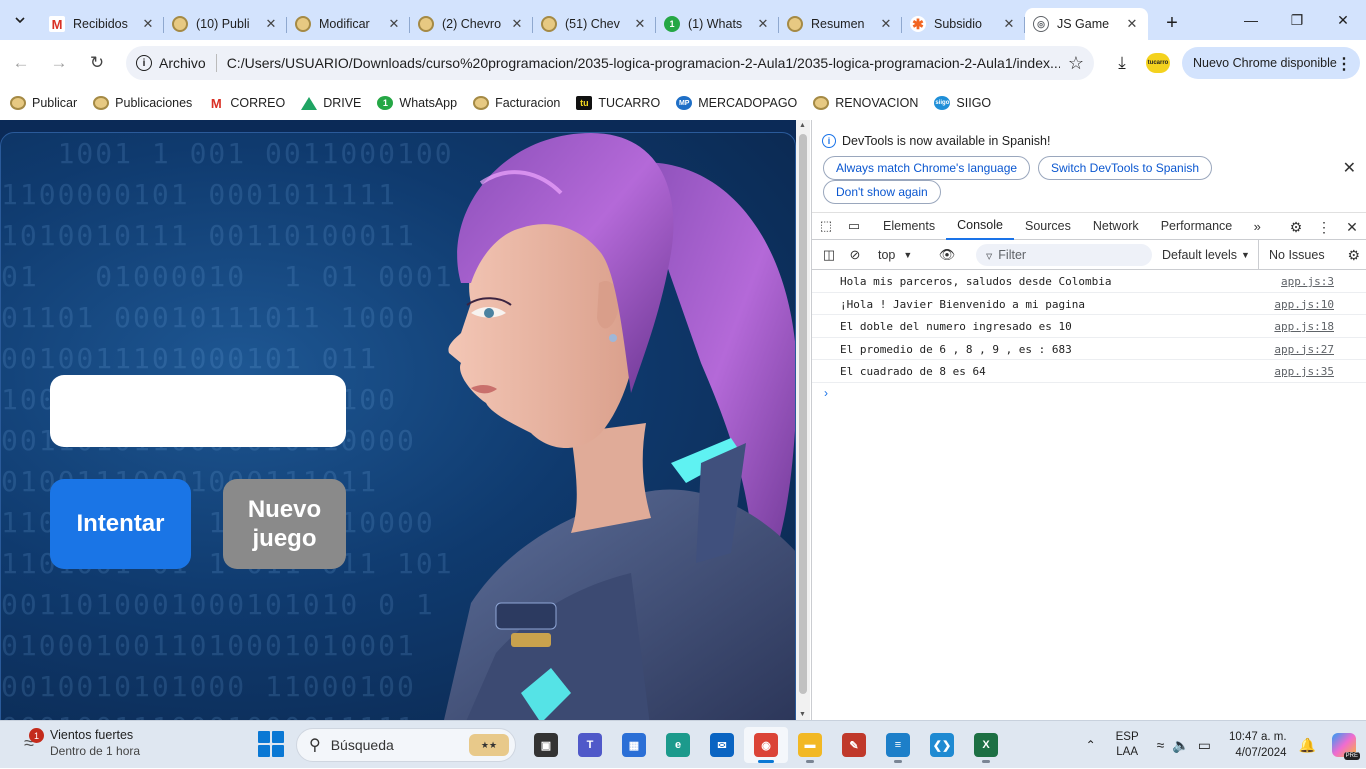 This screenshot has height=769, width=1366. I want to click on devtools-menu-icon: ⋮, so click(1324, 227).